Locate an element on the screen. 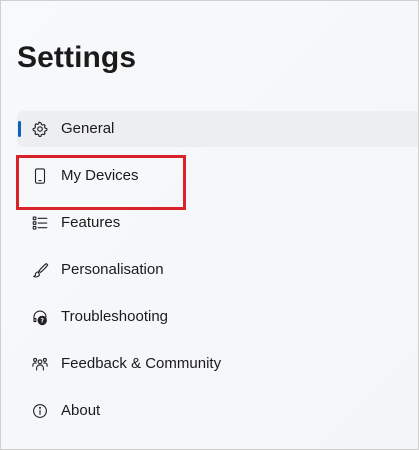 This screenshot has width=419, height=450. nav-item-troubleshooting: ? Troubleshooting is located at coordinates (217, 317).